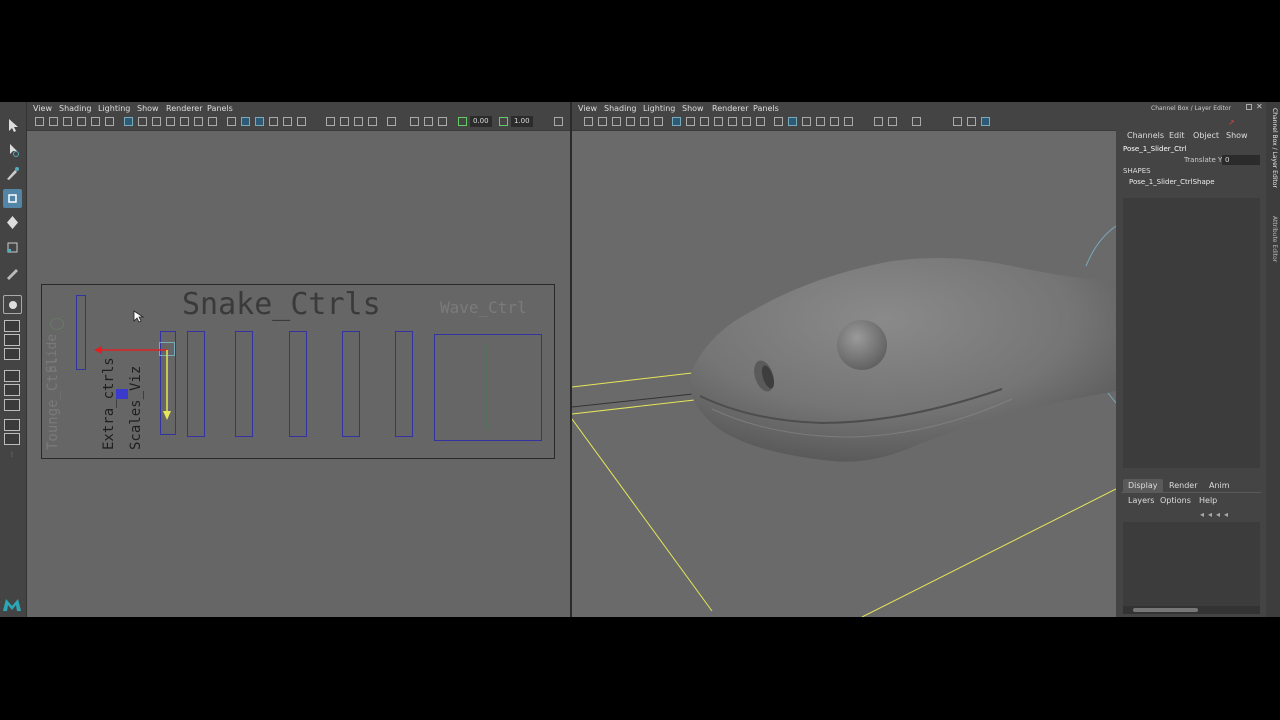 This screenshot has width=1280, height=720. I want to click on layout-four-icon, so click(12, 340).